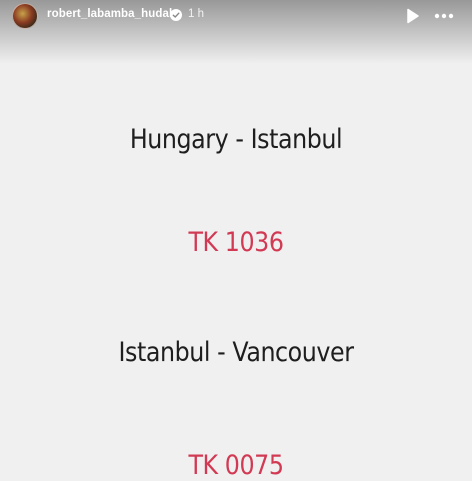 Image resolution: width=472 pixels, height=481 pixels. Describe the element at coordinates (412, 16) in the screenshot. I see `play-icon` at that location.